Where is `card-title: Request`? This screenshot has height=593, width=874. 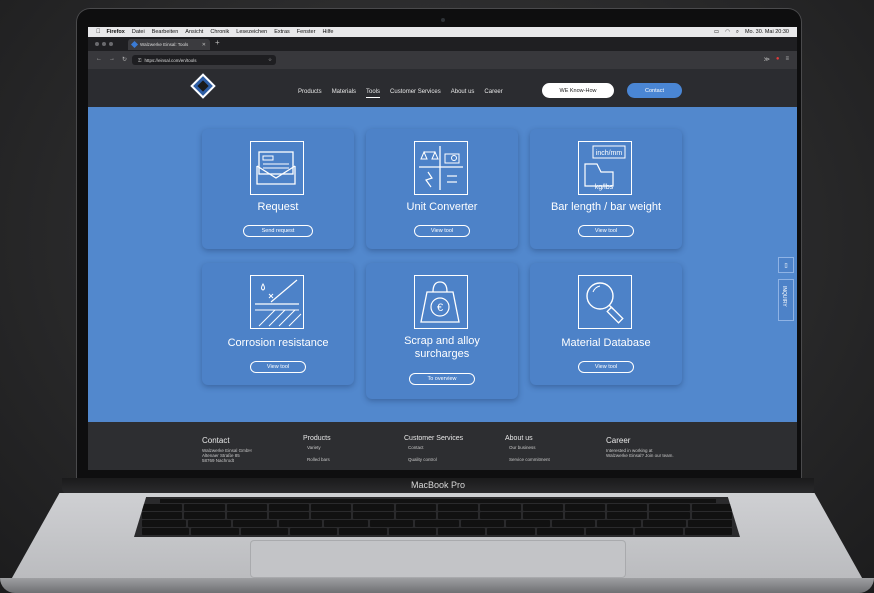 card-title: Request is located at coordinates (278, 207).